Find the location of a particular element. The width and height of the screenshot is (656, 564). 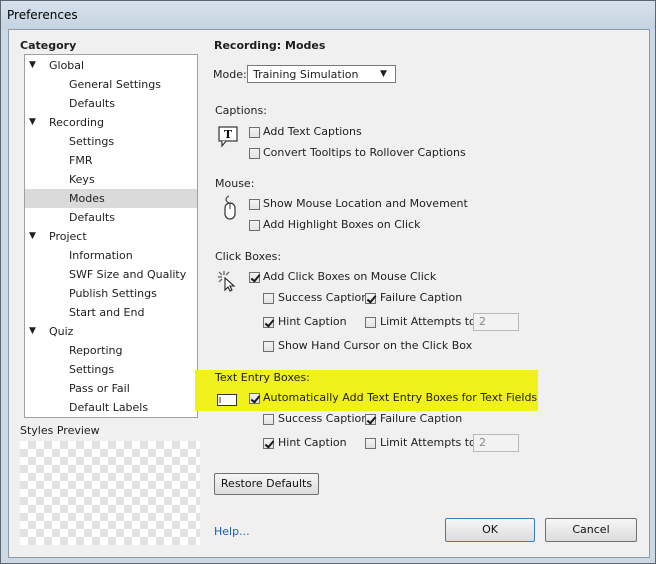

text-caption-icon: T is located at coordinates (228, 137).